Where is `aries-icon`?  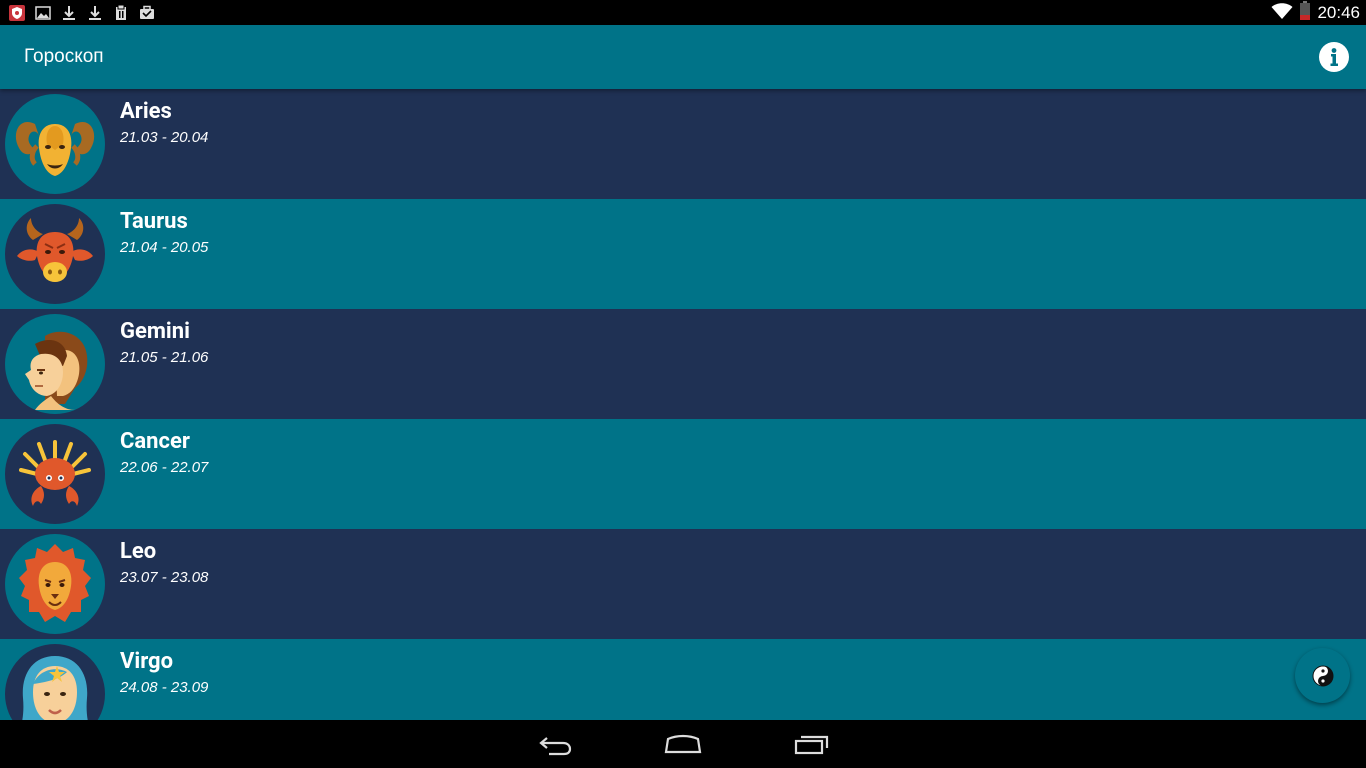
aries-icon is located at coordinates (55, 144).